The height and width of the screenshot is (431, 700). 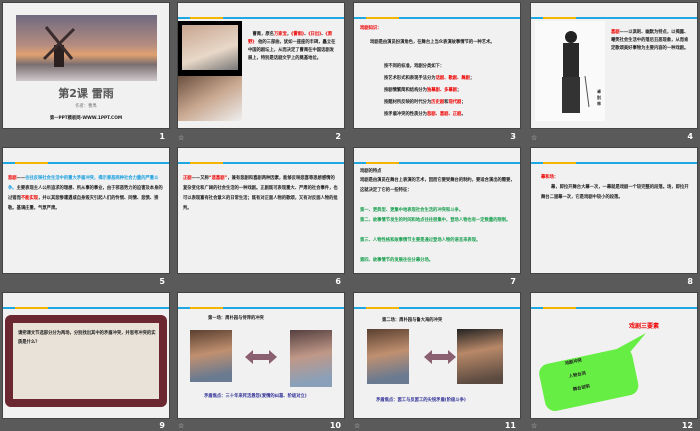 What do you see at coordinates (255, 396) in the screenshot?
I see `conflict-focus: 矛盾焦点：三十年来死活恩怨(爱情的纠葛、阶级对立)` at bounding box center [255, 396].